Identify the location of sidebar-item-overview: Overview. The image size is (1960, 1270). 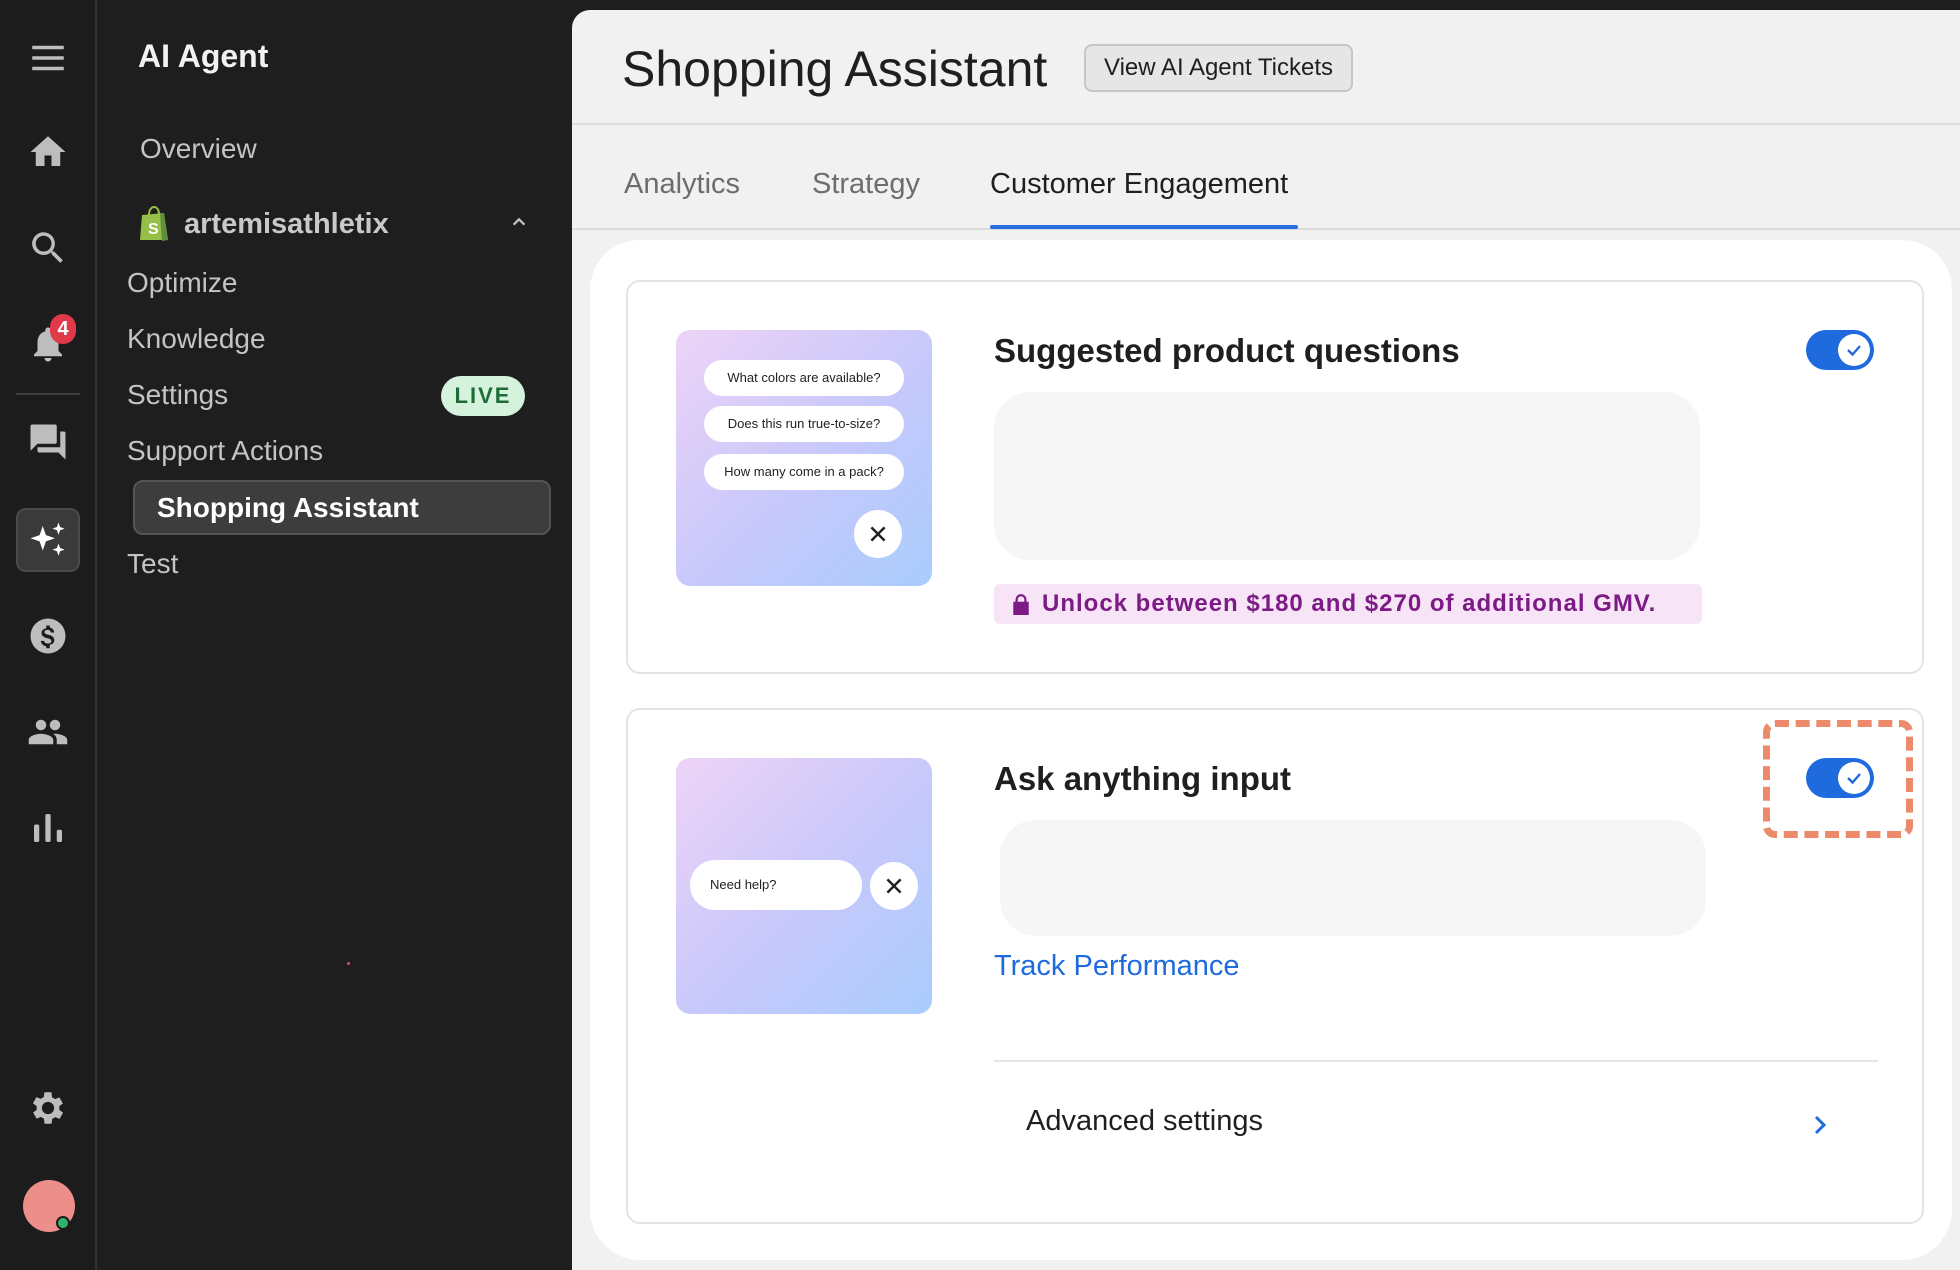
(198, 149).